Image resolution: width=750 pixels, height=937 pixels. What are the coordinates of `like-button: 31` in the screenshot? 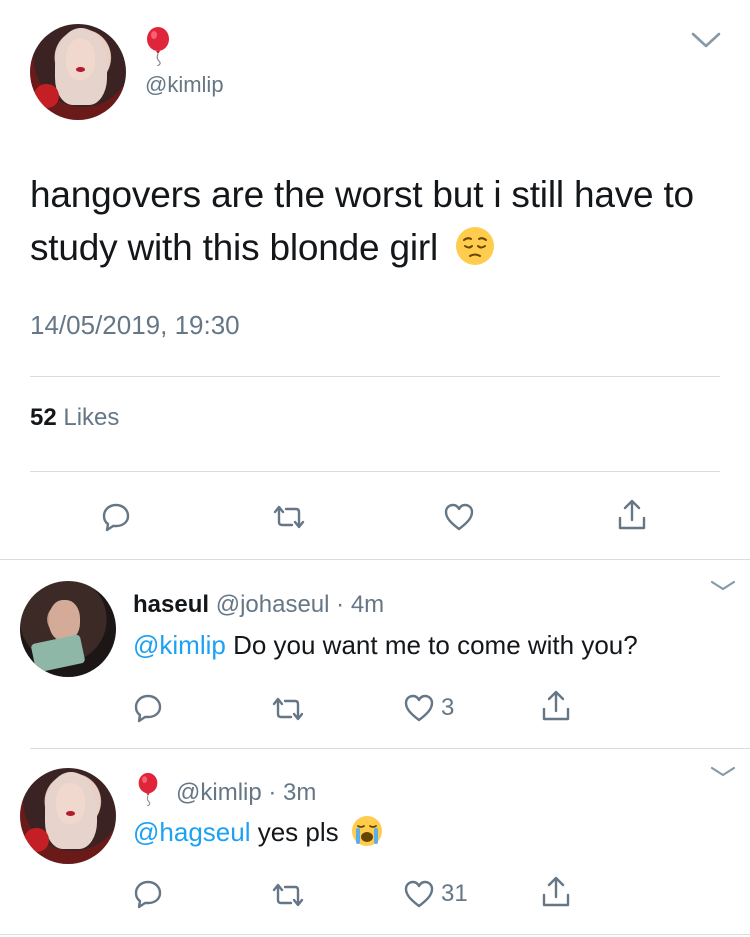 It's located at (435, 894).